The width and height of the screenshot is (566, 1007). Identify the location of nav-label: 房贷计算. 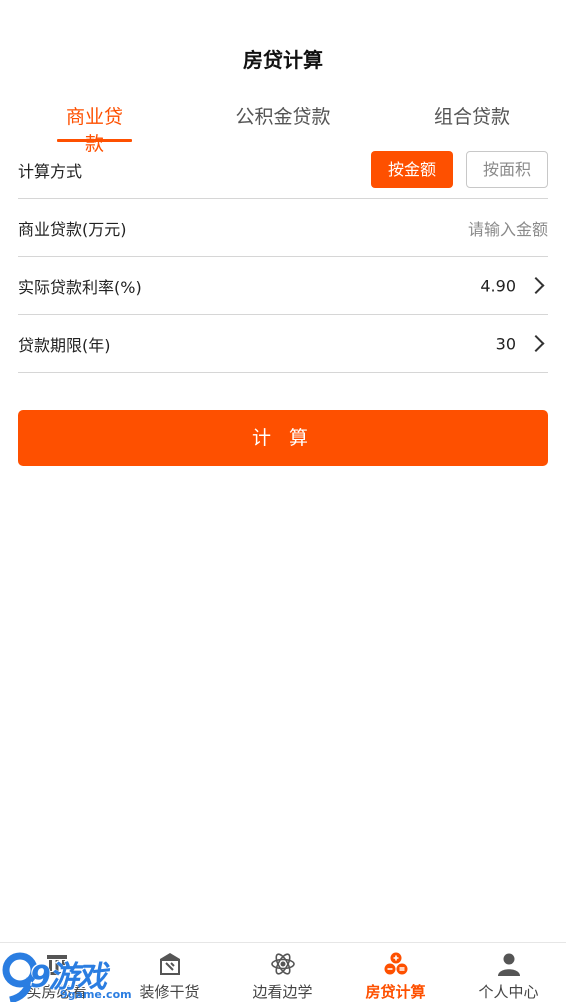
(395, 992).